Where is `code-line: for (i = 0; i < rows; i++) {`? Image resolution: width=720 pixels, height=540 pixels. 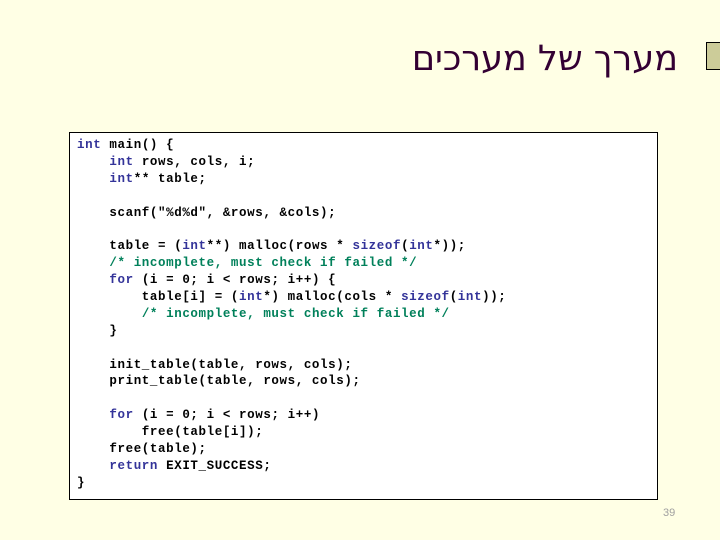
code-line: for (i = 0; i < rows; i++) { is located at coordinates (291, 280).